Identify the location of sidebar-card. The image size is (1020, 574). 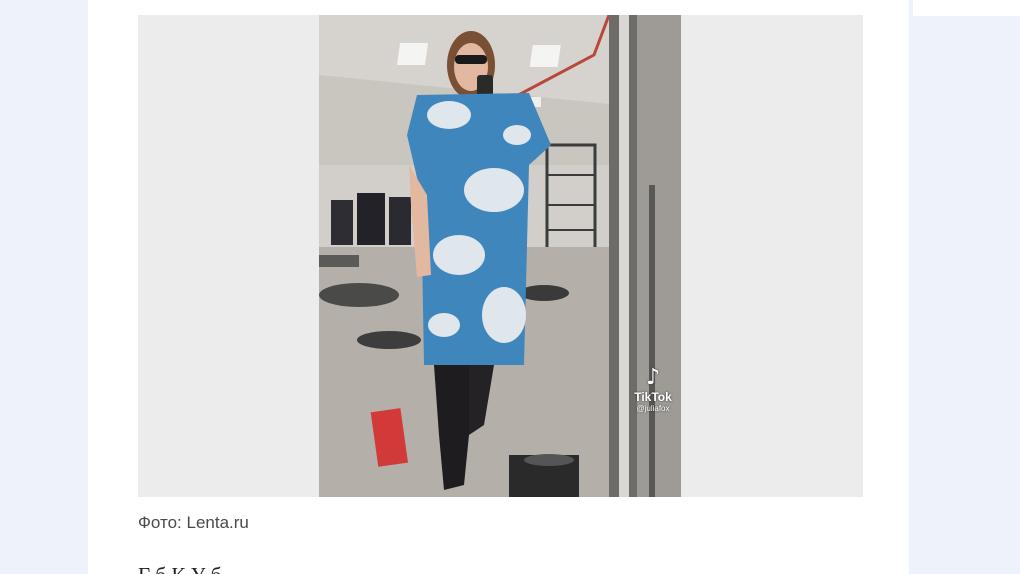
(966, 8).